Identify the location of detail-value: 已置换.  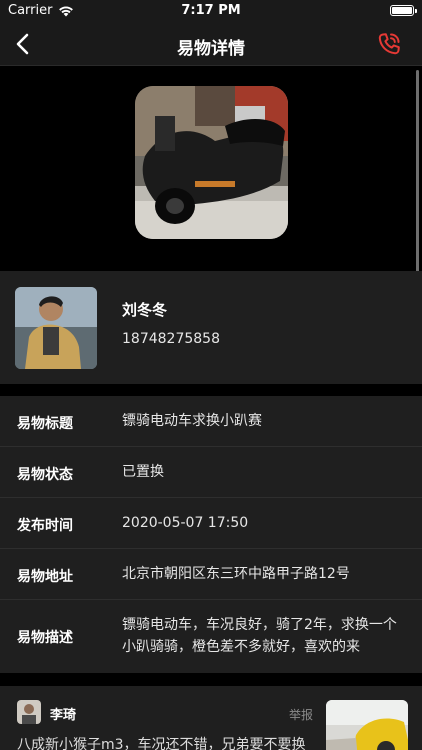
(143, 472).